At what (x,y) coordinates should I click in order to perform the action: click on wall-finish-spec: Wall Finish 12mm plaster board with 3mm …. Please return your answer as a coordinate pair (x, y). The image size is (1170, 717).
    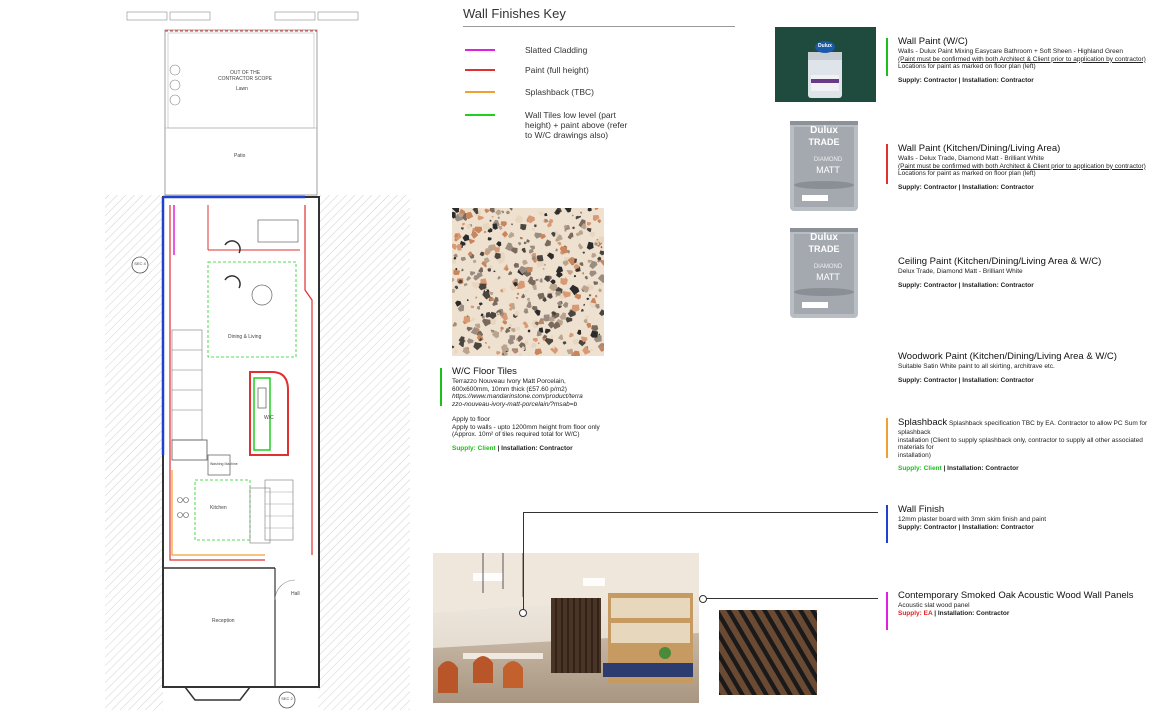
    Looking at the image, I should click on (1033, 517).